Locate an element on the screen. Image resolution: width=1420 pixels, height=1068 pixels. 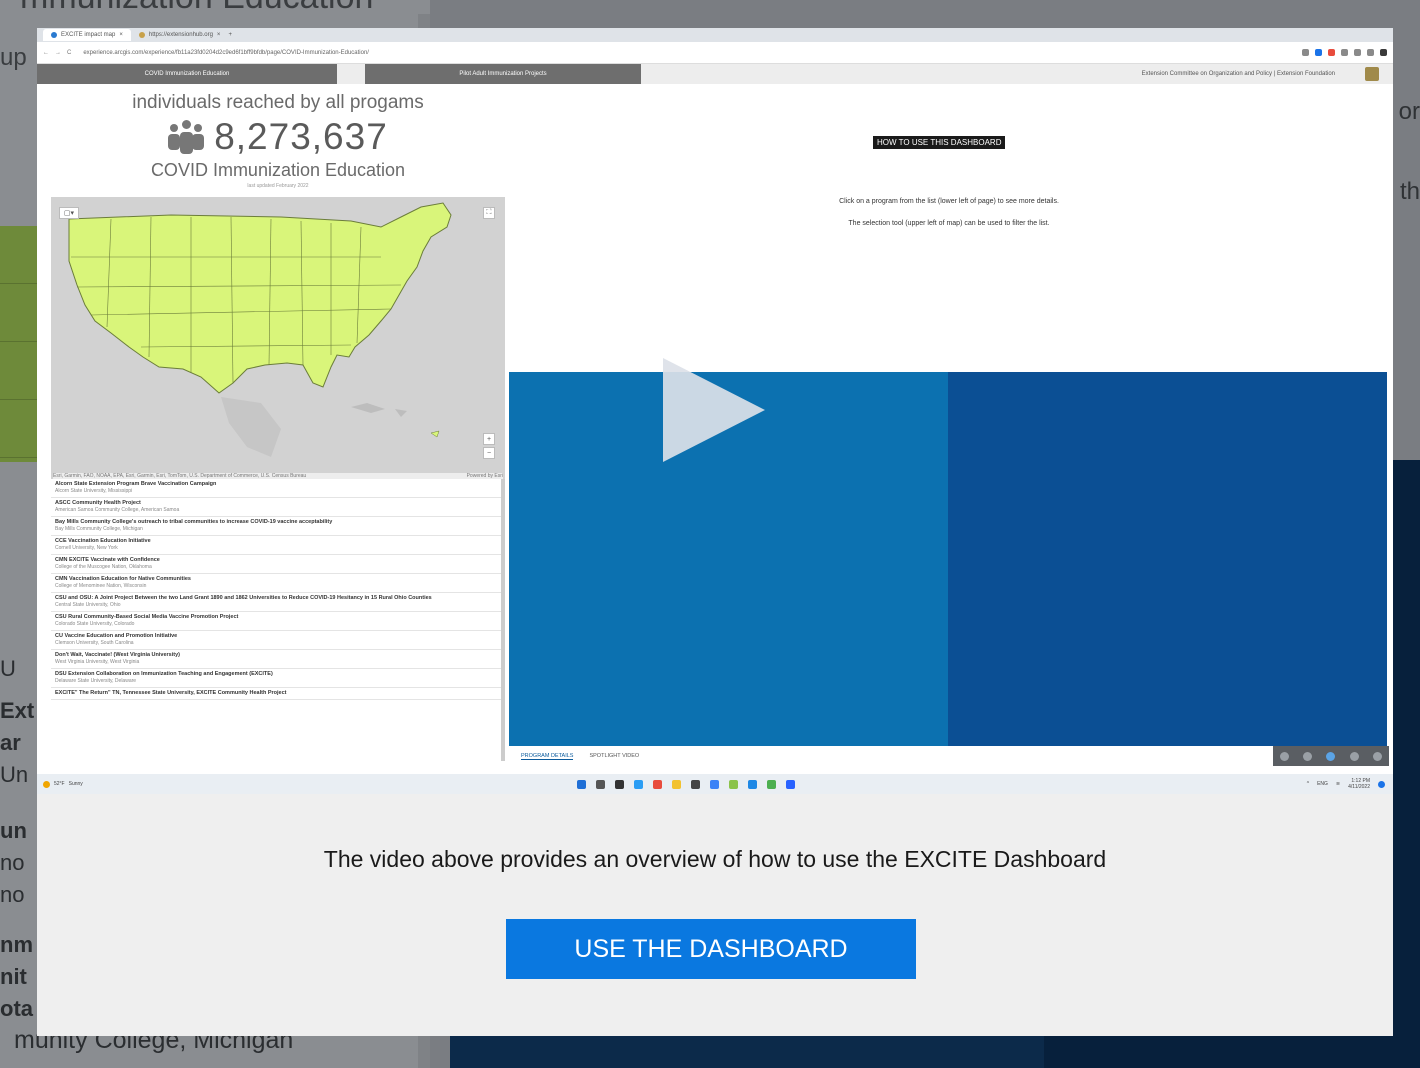
chat-icon is located at coordinates (638, 784).